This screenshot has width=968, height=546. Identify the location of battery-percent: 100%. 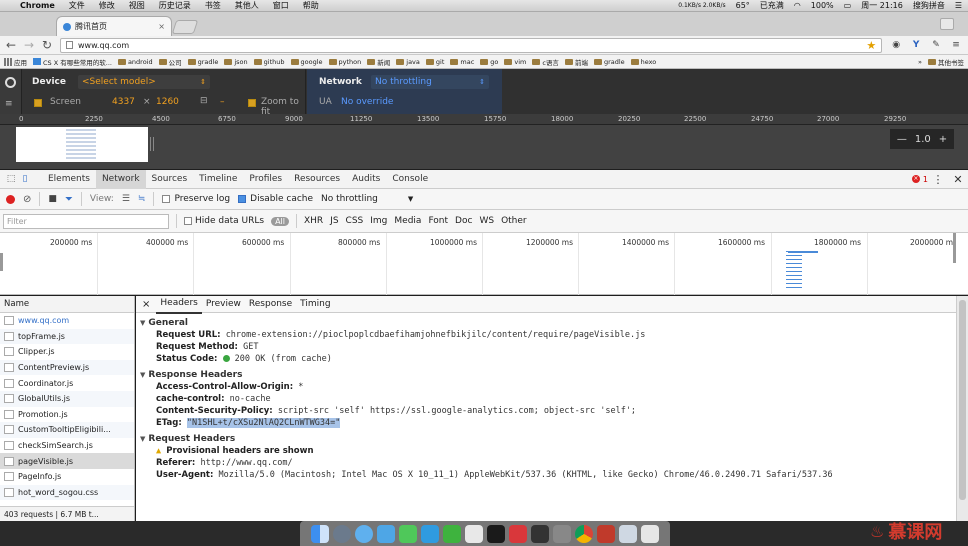
(822, 5).